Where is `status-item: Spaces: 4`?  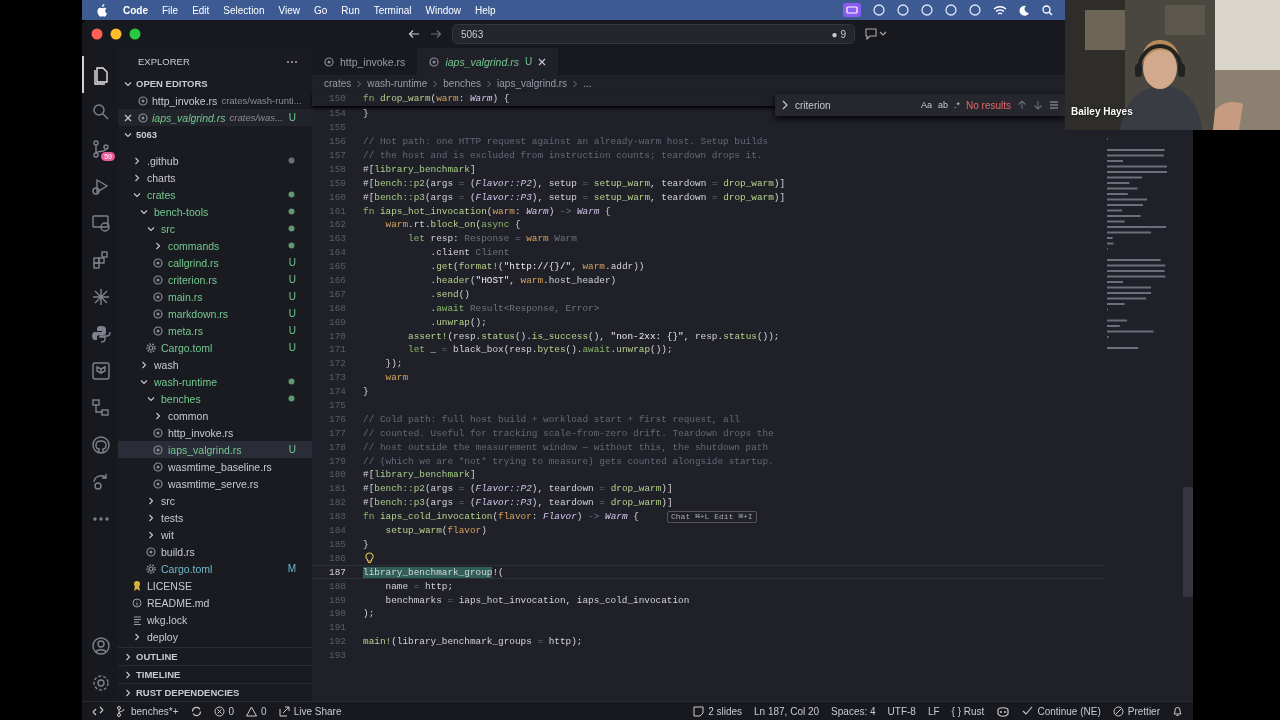
status-item: Spaces: 4 is located at coordinates (853, 711).